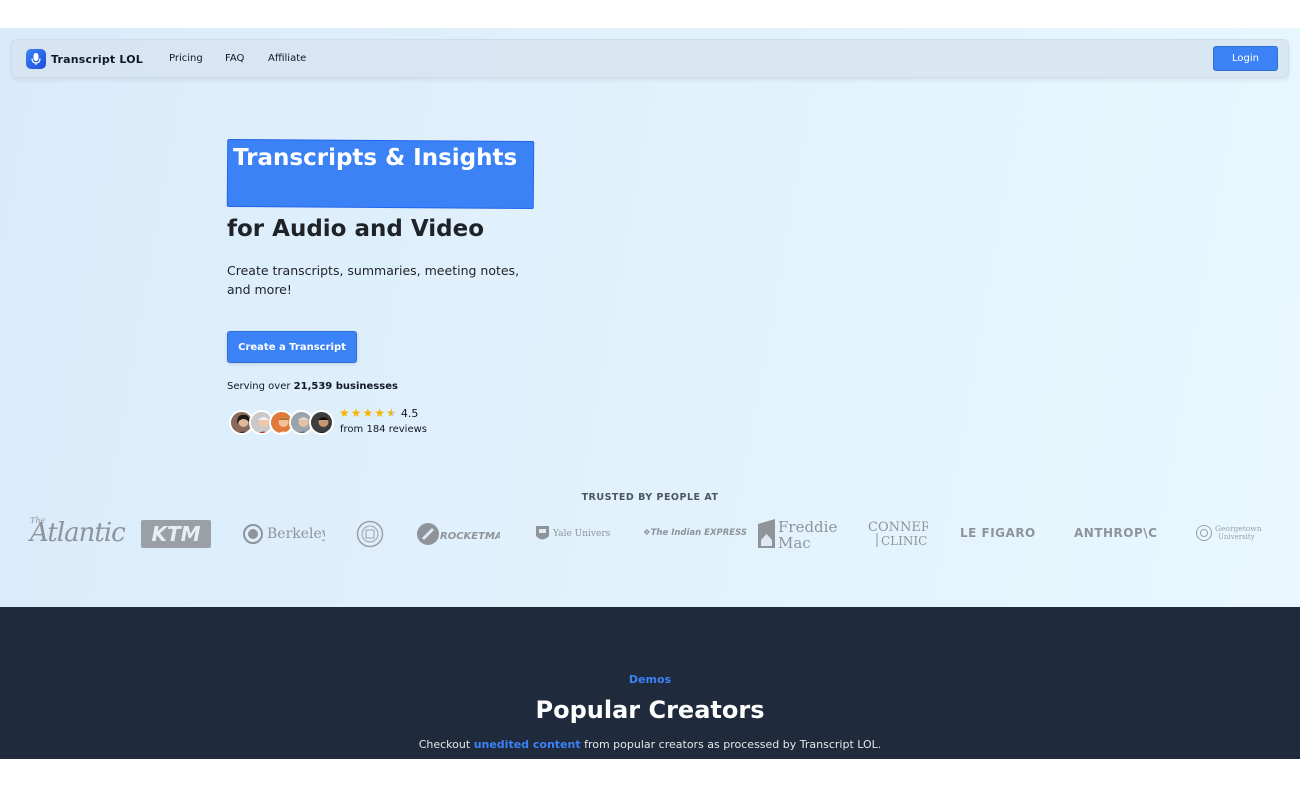 The height and width of the screenshot is (788, 1300). I want to click on svg-text: Yale University, so click(581, 534).